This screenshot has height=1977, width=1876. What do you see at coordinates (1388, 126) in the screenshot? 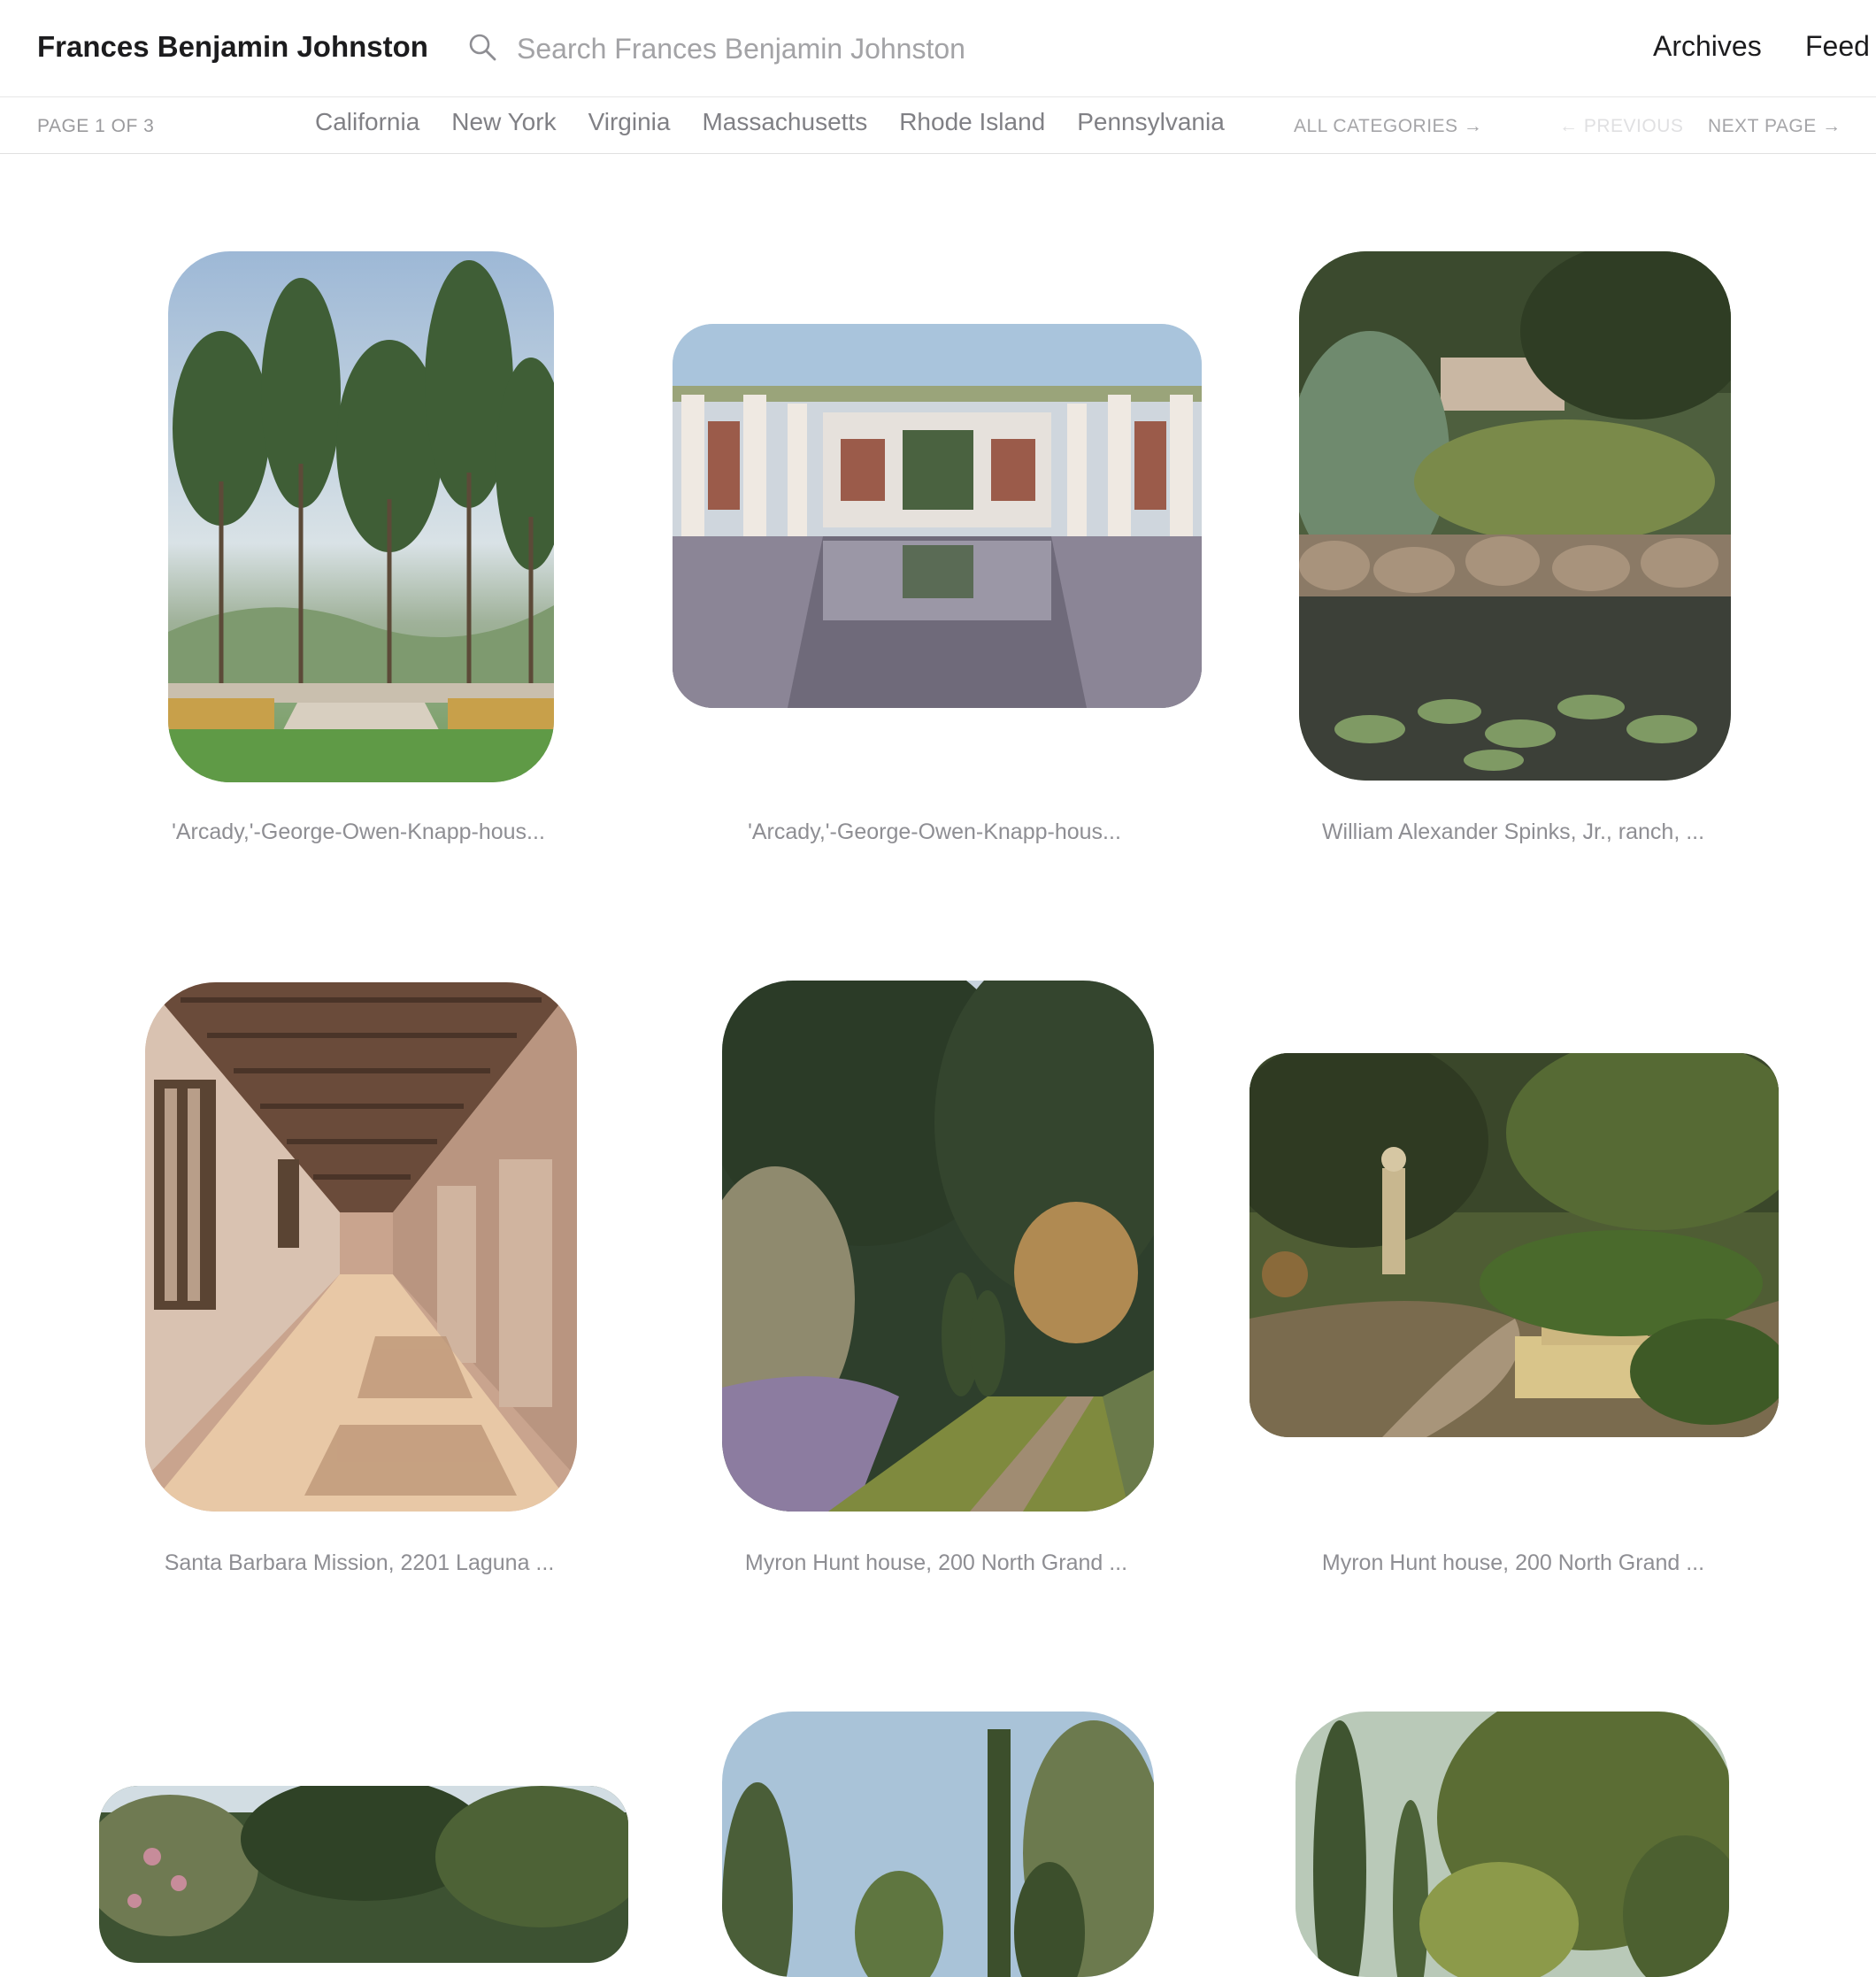
I see `all-categories-link: ALL CATEGORIES →` at bounding box center [1388, 126].